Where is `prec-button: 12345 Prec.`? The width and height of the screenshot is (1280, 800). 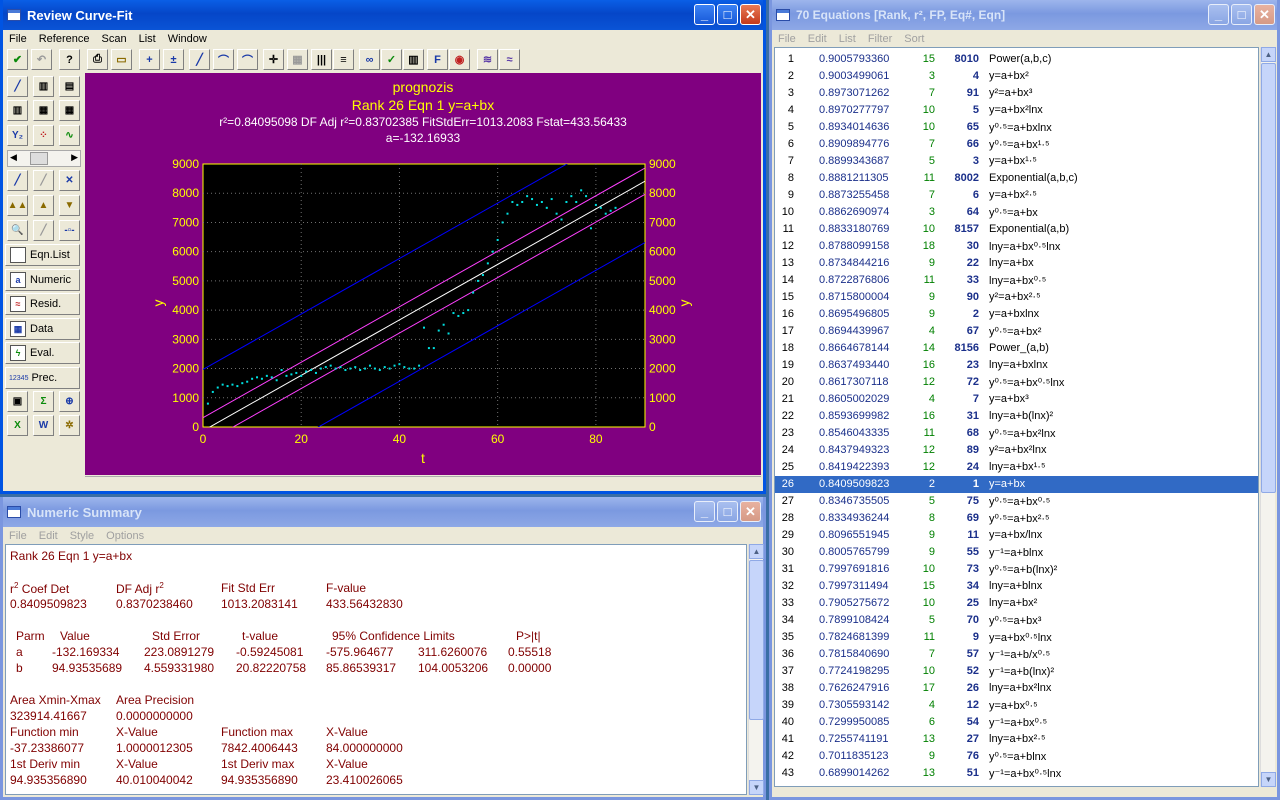
prec-button: 12345 Prec. is located at coordinates (42, 378).